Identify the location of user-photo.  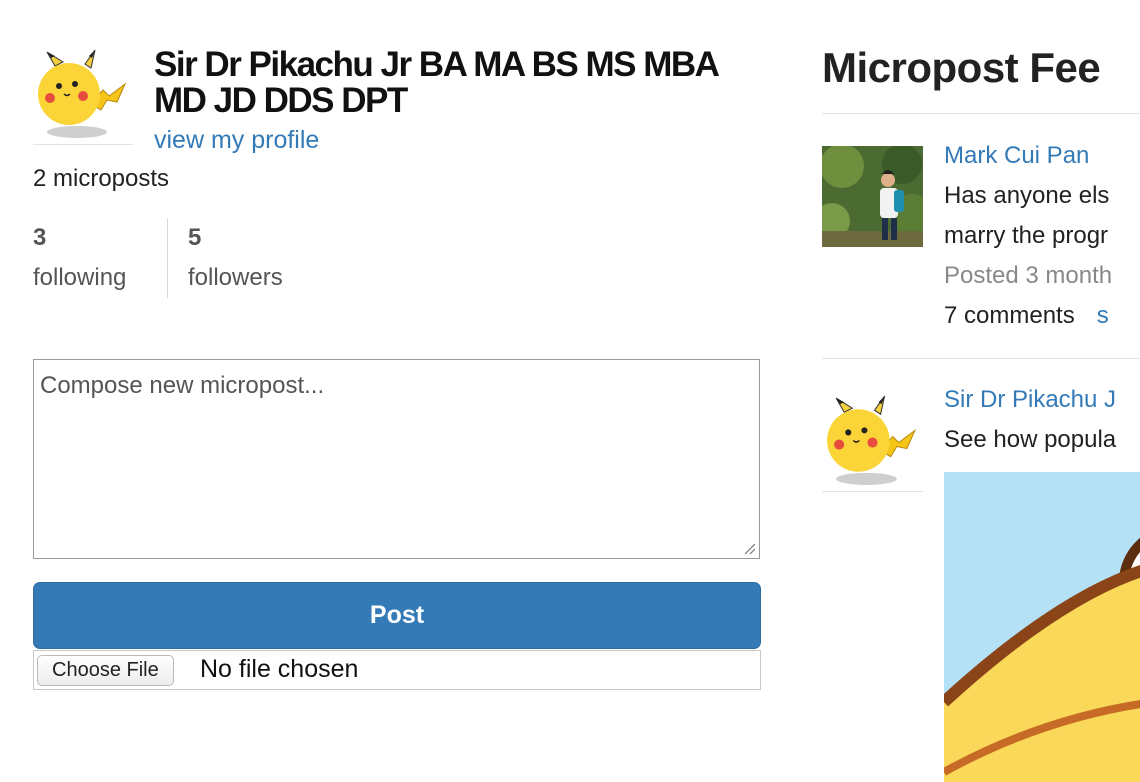
(874, 195).